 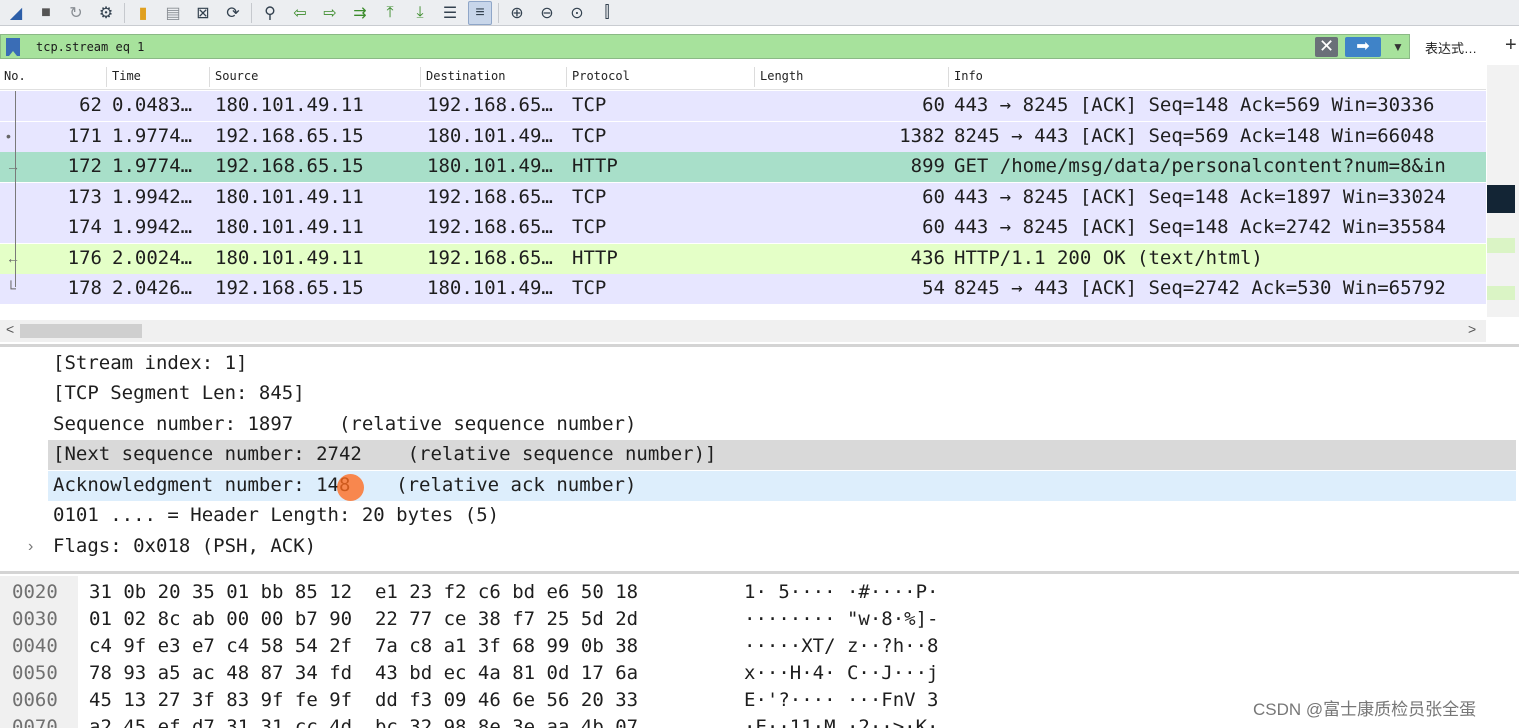 What do you see at coordinates (782, 547) in the screenshot?
I see `detail-flags: Flags: 0x018 (PSH, ACK)` at bounding box center [782, 547].